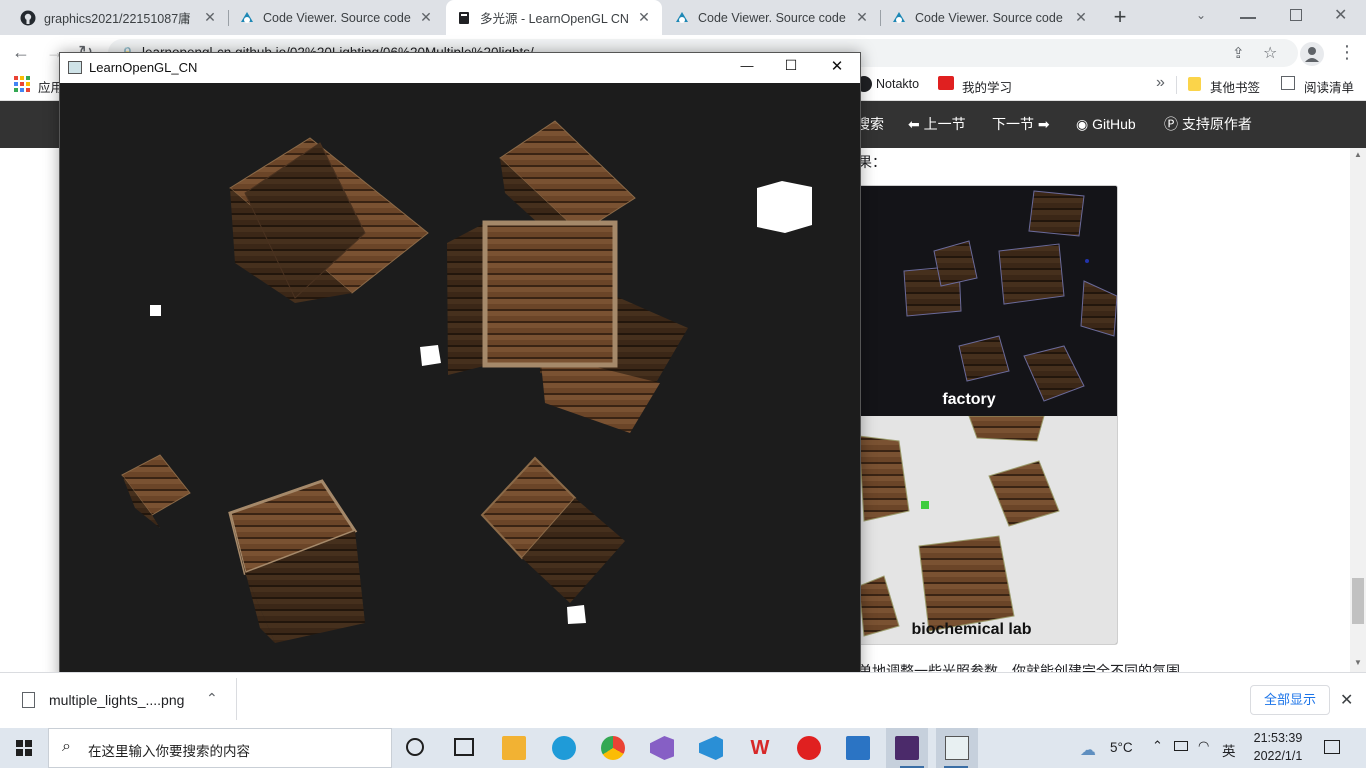 The width and height of the screenshot is (1366, 768). I want to click on opengl-app-icon, so click(957, 748).